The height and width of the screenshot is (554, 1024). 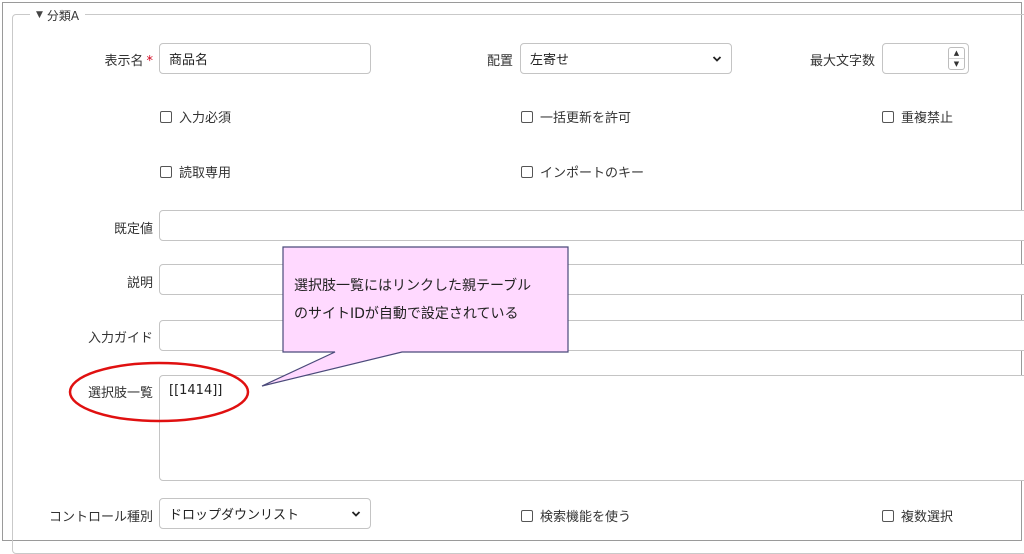 What do you see at coordinates (429, 300) in the screenshot?
I see `annotation-text: 選択肢一覧にはリンクした親テーブル のサイトIDが自動で設定されている` at bounding box center [429, 300].